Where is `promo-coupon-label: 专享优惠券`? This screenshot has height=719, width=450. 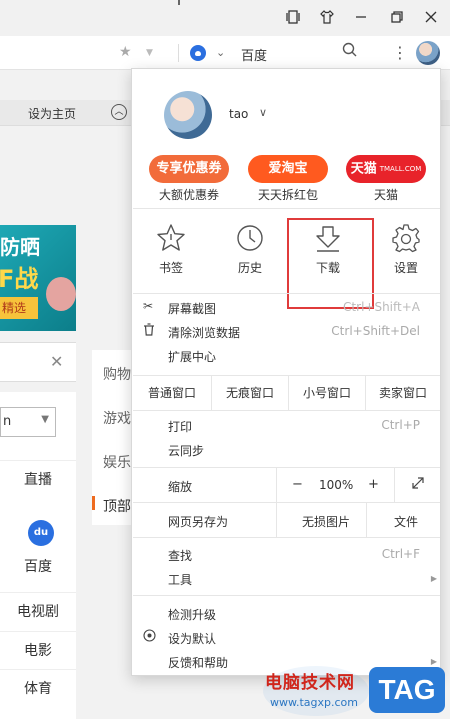 promo-coupon-label: 专享优惠券 is located at coordinates (189, 168).